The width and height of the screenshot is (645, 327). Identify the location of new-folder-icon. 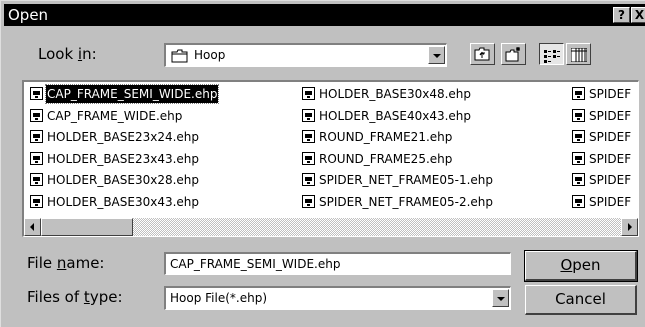
(514, 56).